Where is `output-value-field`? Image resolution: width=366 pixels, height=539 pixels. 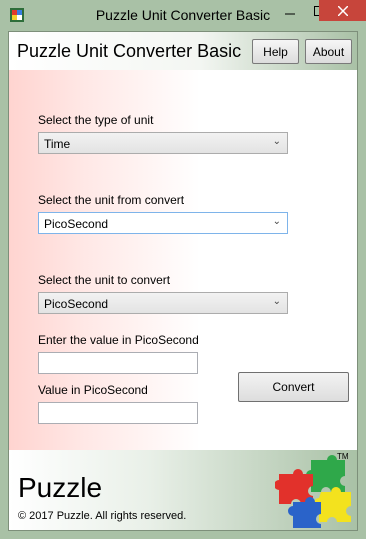
output-value-field is located at coordinates (118, 413).